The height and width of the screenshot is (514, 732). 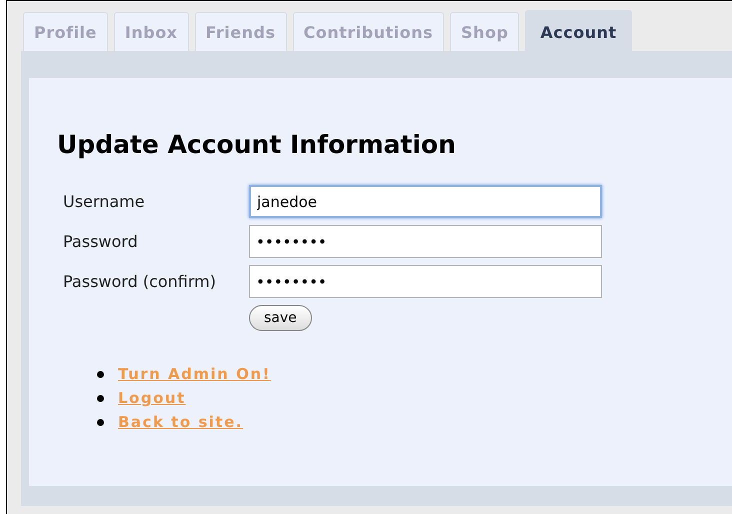 I want to click on link: Back to site., so click(x=180, y=422).